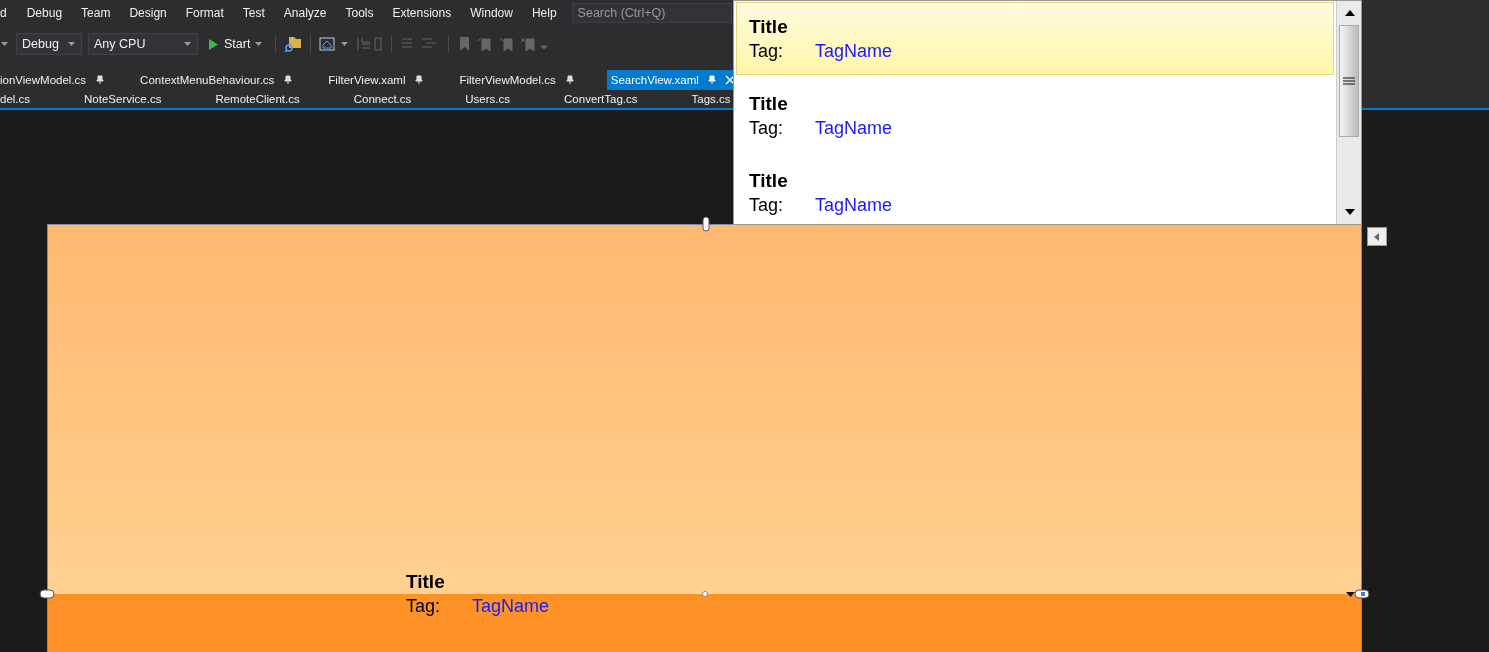 The image size is (1489, 652). I want to click on close-icon, so click(729, 80).